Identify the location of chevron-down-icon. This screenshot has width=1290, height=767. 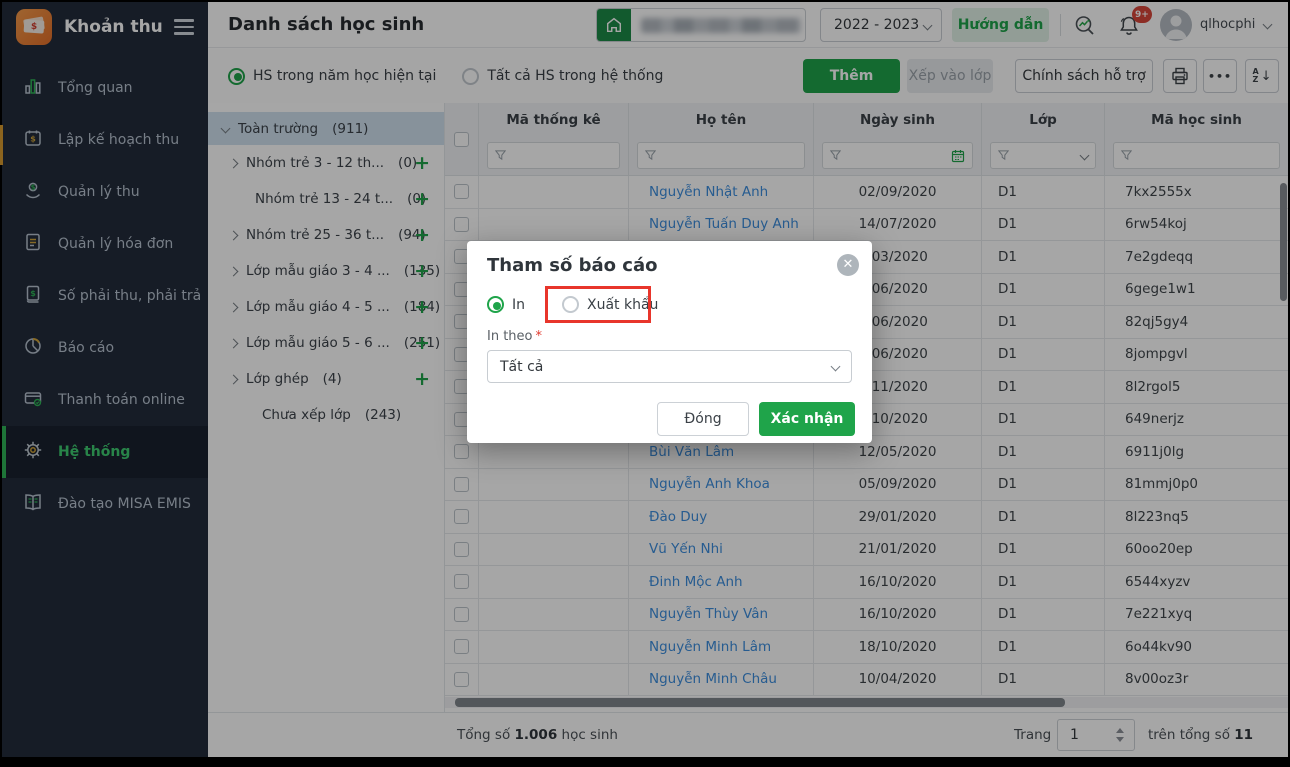
(835, 366).